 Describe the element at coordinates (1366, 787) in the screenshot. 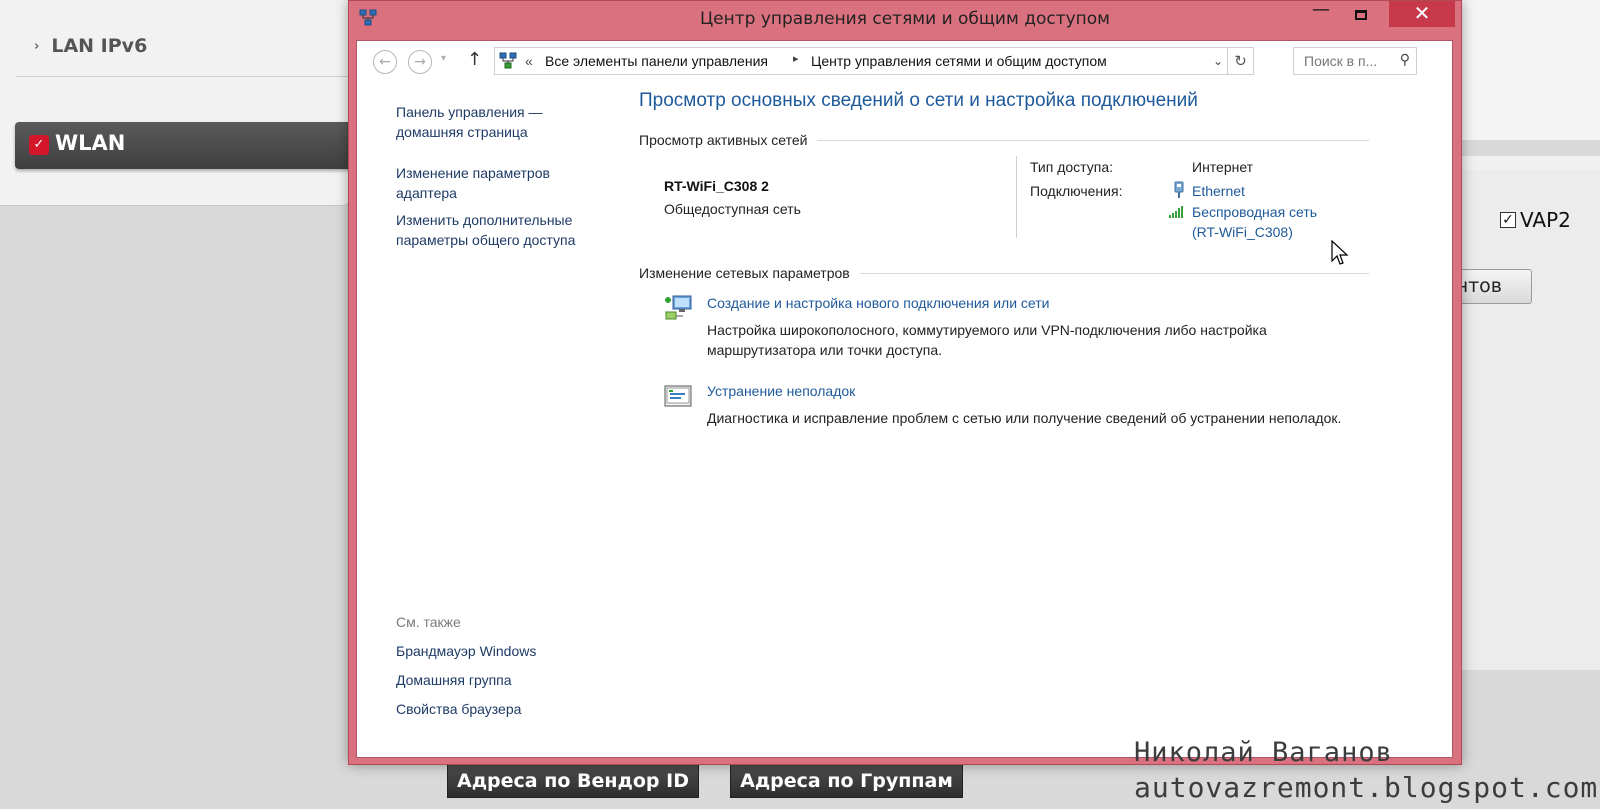

I see `watermark-site: autovazremont.blogspot.com` at that location.